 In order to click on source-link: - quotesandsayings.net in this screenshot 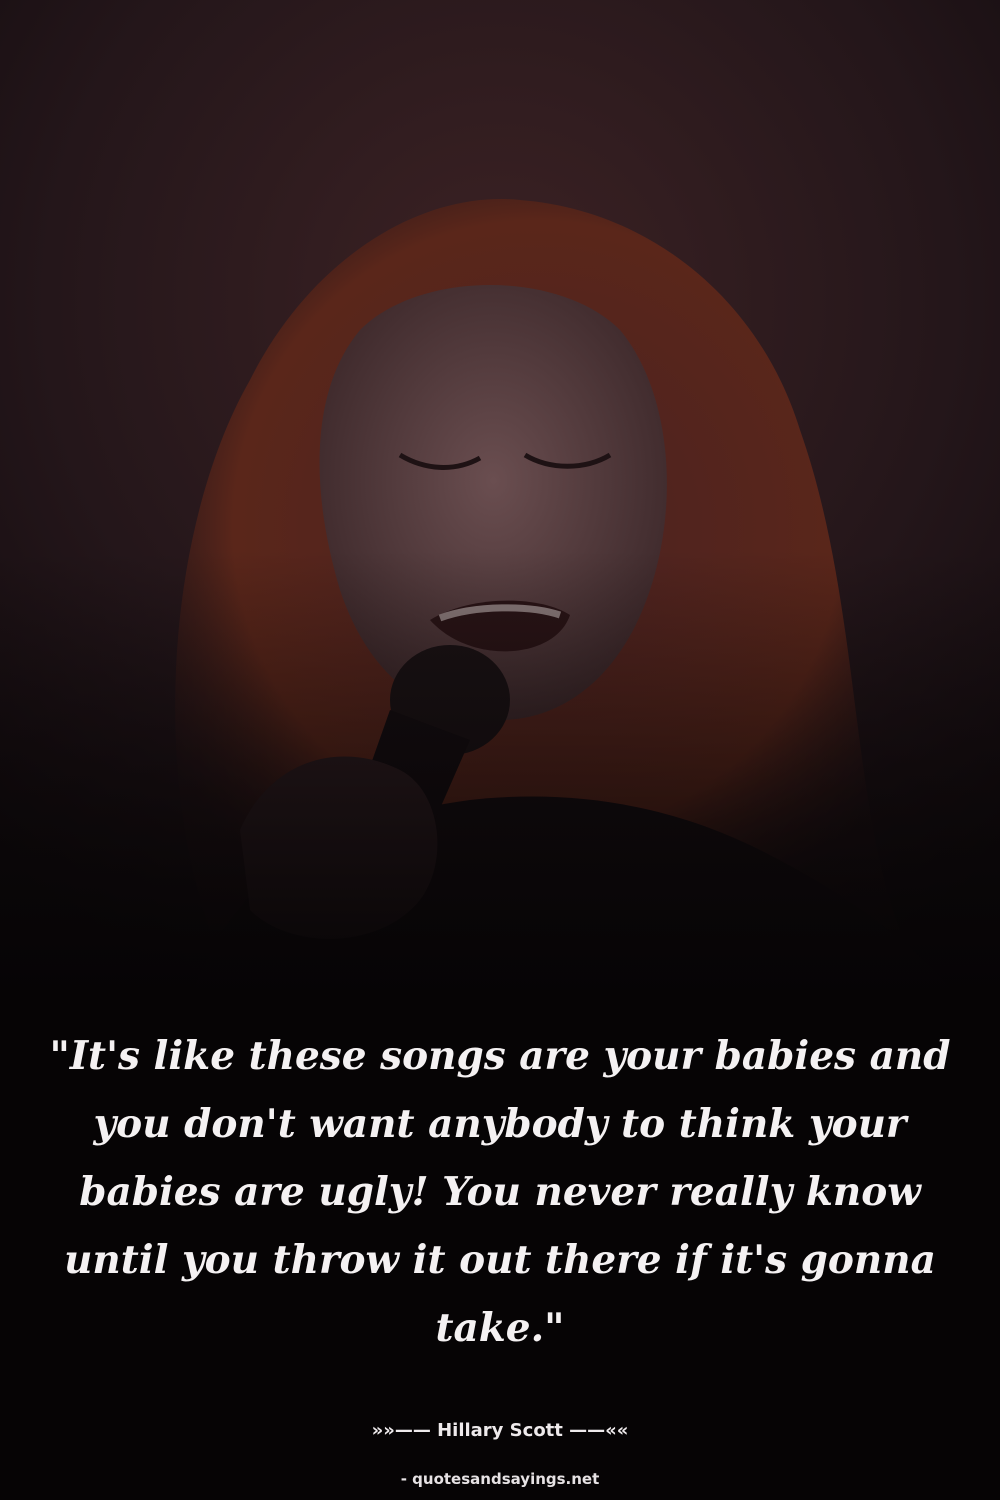, I will do `click(500, 1479)`.